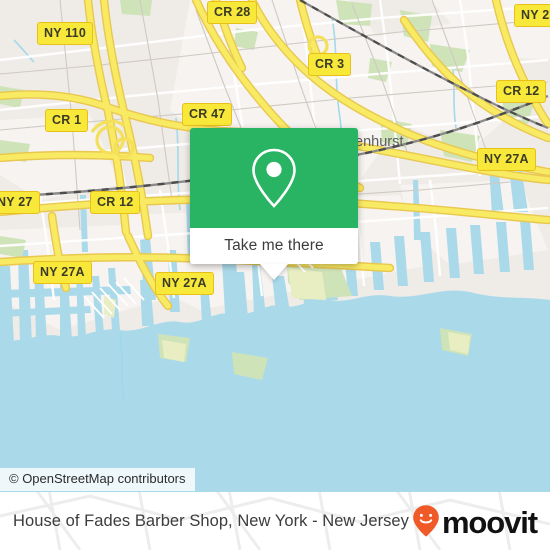 The image size is (550, 550). Describe the element at coordinates (67, 120) in the screenshot. I see `road-shield: CR 1` at that location.